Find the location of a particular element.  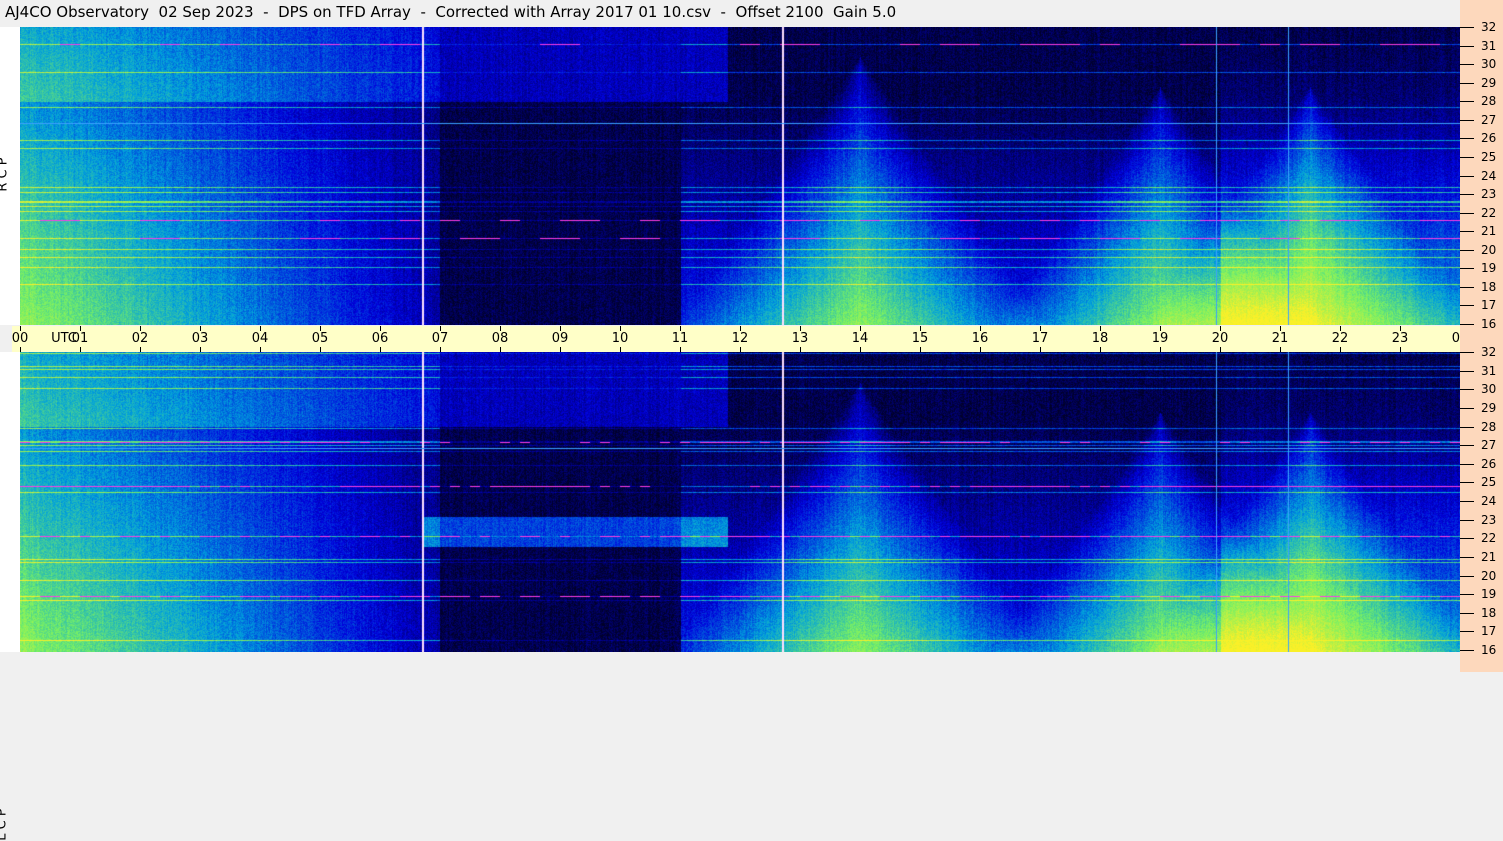

x-tick-label: 15 is located at coordinates (920, 338).